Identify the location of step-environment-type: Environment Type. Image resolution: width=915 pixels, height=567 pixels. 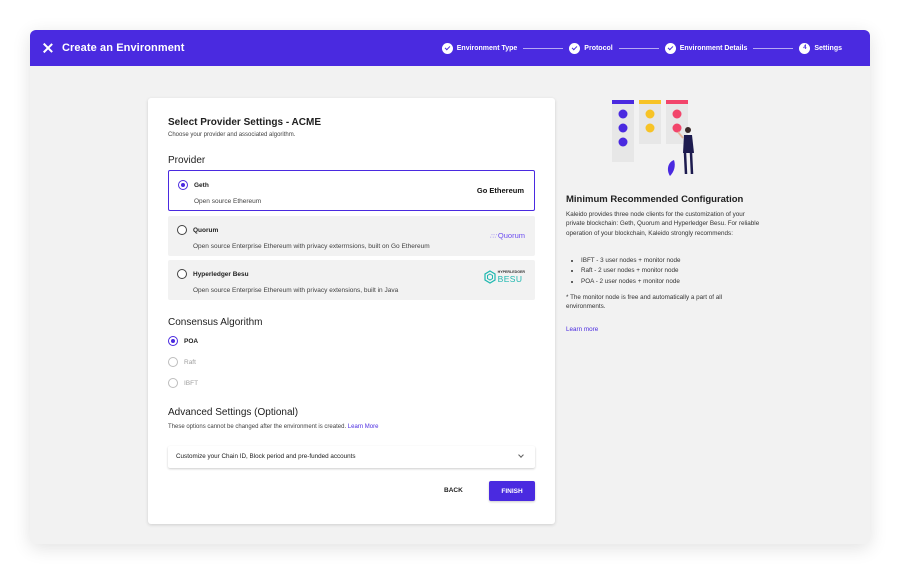
(479, 48).